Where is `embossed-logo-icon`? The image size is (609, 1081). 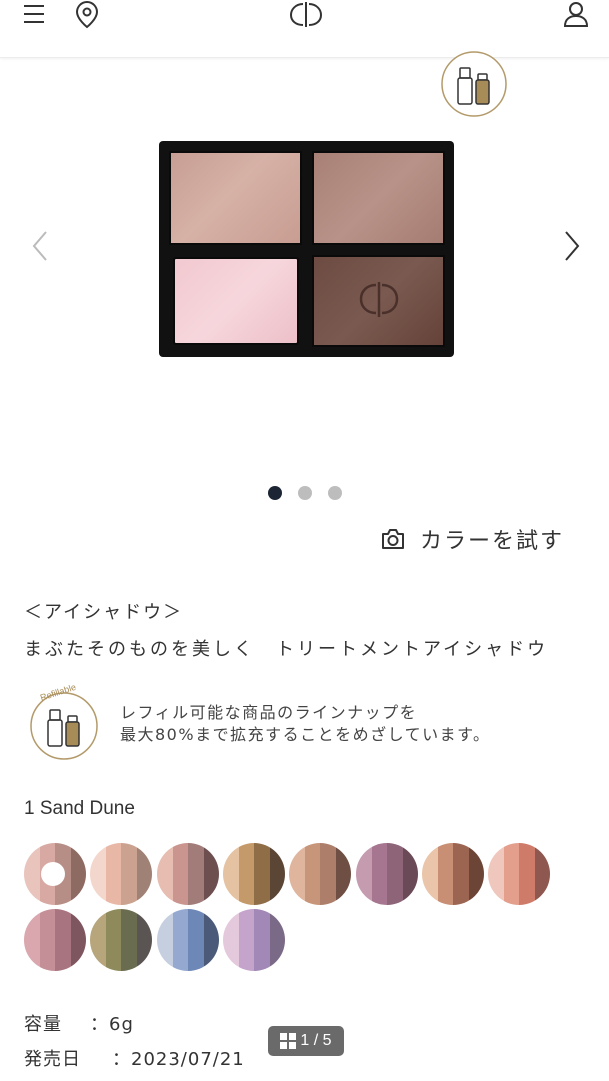 embossed-logo-icon is located at coordinates (379, 299).